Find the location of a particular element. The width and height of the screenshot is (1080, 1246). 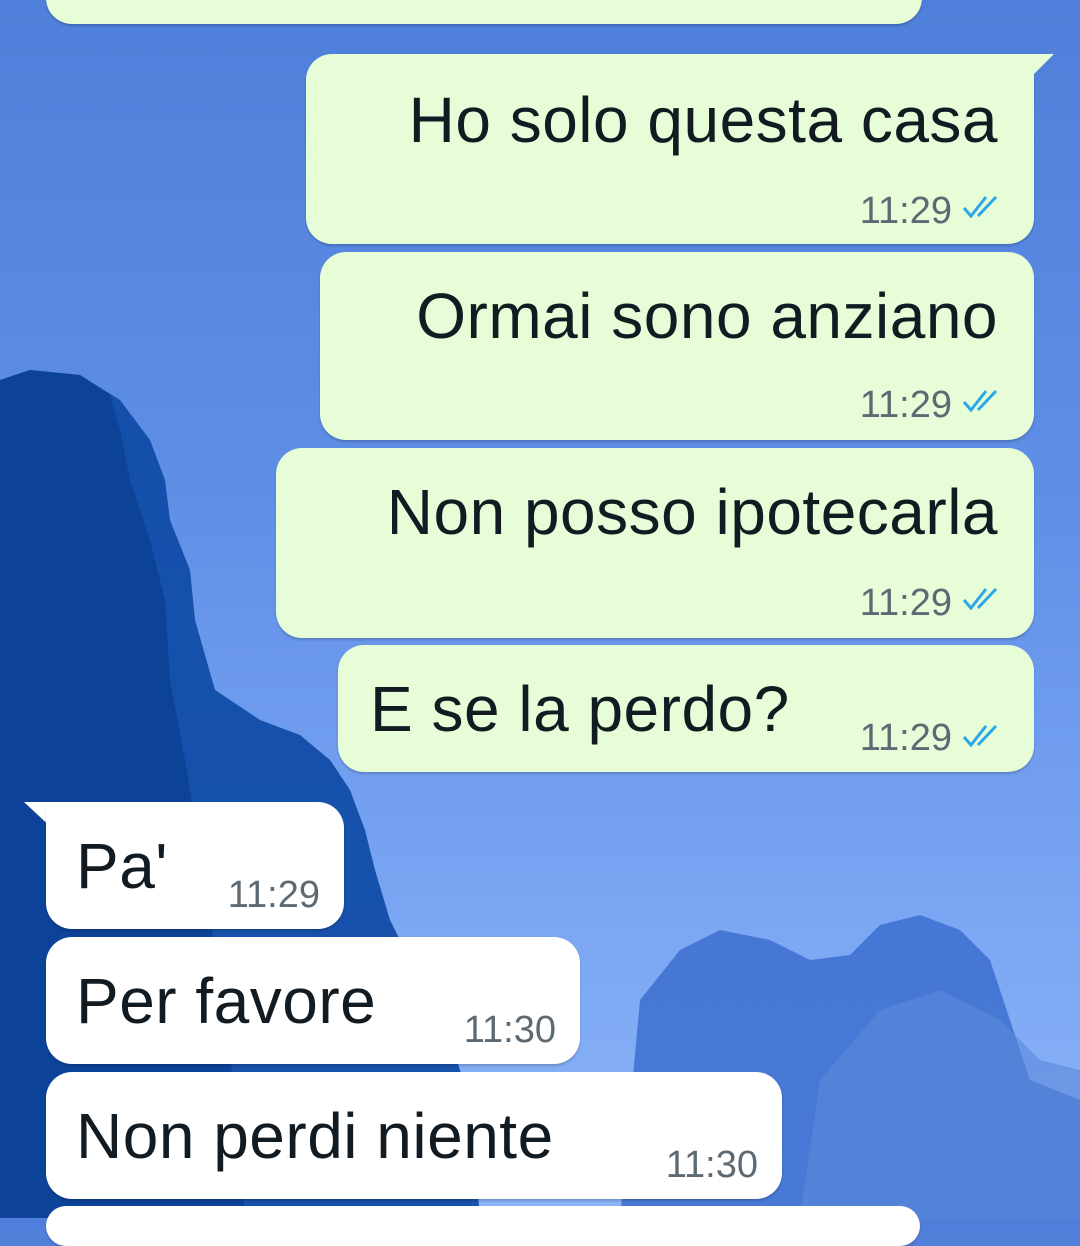

message-bubble-previous is located at coordinates (484, 12).